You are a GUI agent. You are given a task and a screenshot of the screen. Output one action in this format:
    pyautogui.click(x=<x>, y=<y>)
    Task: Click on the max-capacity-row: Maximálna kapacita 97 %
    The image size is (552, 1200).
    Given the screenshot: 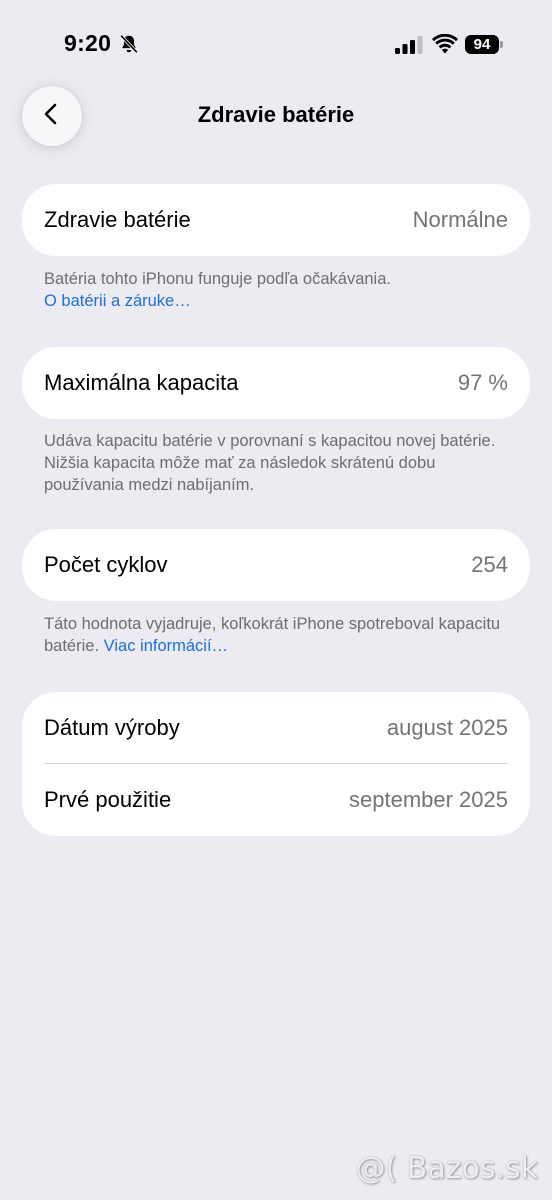 What is the action you would take?
    pyautogui.click(x=276, y=383)
    